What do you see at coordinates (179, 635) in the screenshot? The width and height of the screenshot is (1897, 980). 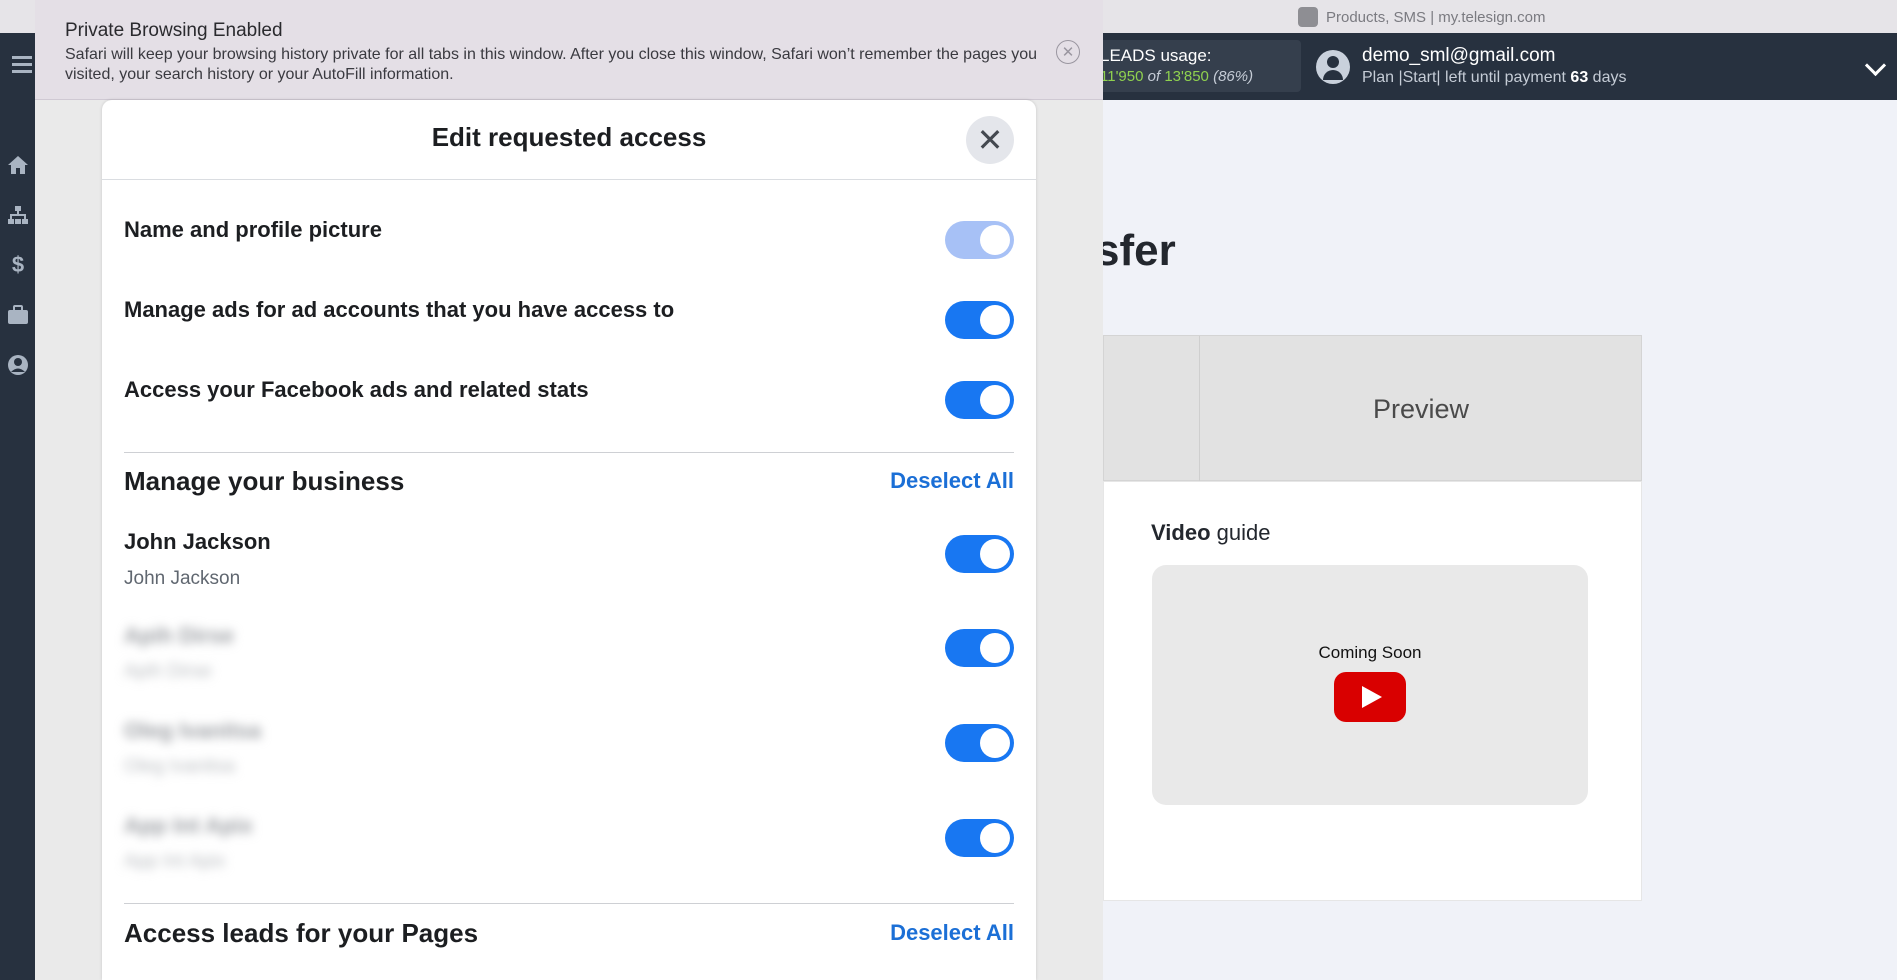 I see `business-name-blurred: Apih Dirse` at bounding box center [179, 635].